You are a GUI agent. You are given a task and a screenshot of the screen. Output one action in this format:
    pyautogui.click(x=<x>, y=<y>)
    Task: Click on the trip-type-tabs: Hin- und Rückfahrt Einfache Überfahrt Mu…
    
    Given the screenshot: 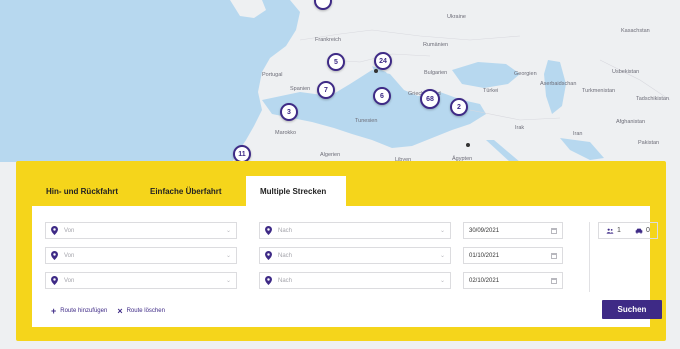 What is the action you would take?
    pyautogui.click(x=189, y=191)
    